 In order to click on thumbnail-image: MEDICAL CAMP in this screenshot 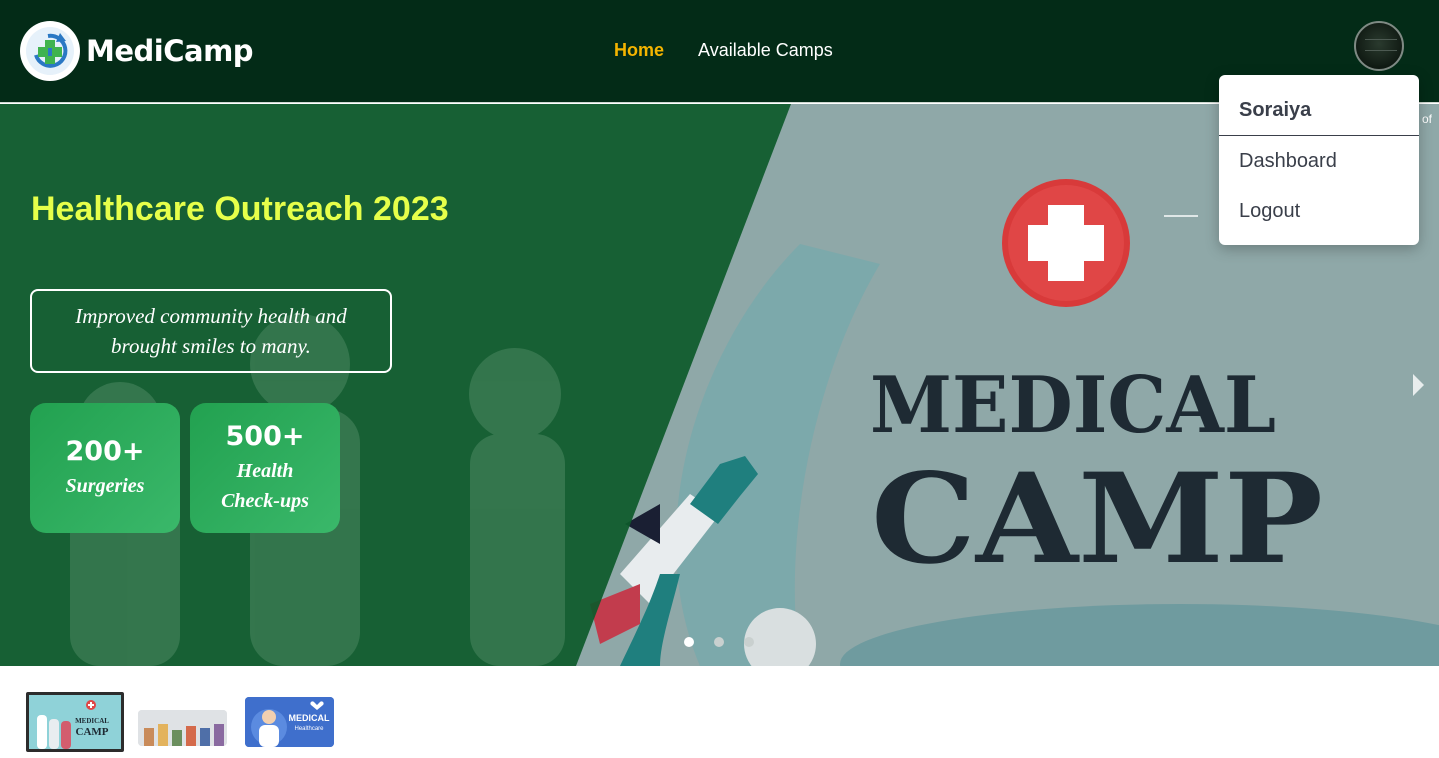, I will do `click(75, 722)`.